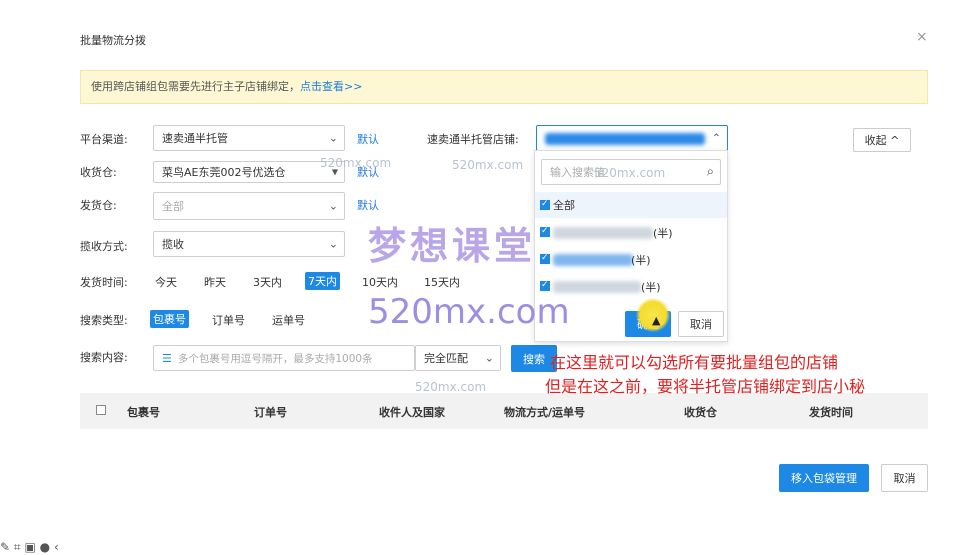 This screenshot has height=555, width=975. Describe the element at coordinates (224, 172) in the screenshot. I see `receive-value: 菜鸟AE东莞002号优选仓` at that location.